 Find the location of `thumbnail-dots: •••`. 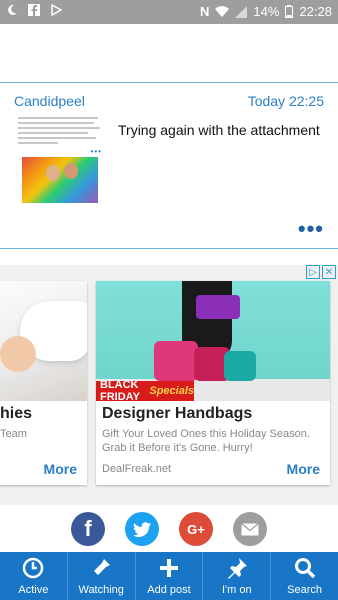

thumbnail-dots: ••• is located at coordinates (96, 151).